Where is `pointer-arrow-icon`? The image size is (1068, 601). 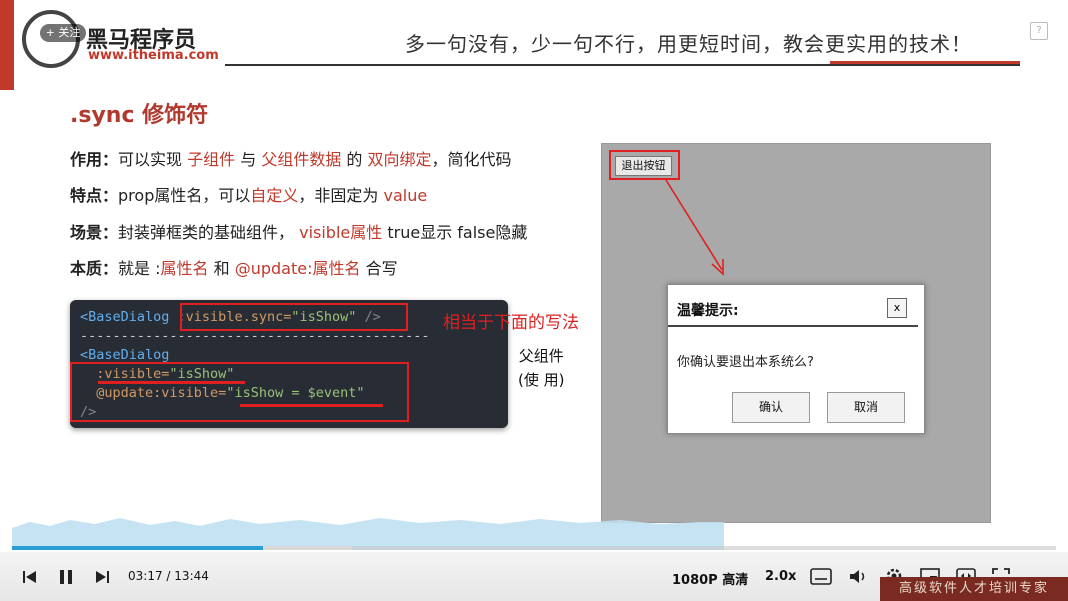 pointer-arrow-icon is located at coordinates (694, 227).